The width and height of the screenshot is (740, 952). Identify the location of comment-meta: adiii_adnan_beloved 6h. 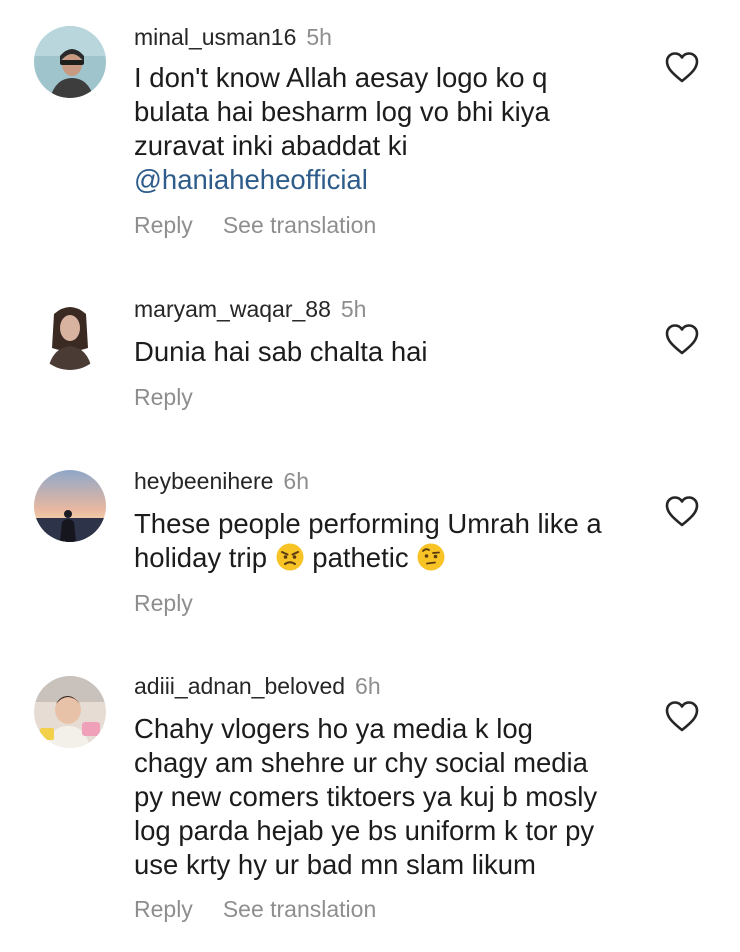
(257, 686).